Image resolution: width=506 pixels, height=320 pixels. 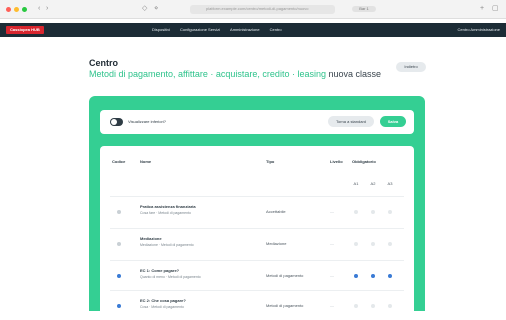 What do you see at coordinates (270, 161) in the screenshot?
I see `column-header-type: Tipo` at bounding box center [270, 161].